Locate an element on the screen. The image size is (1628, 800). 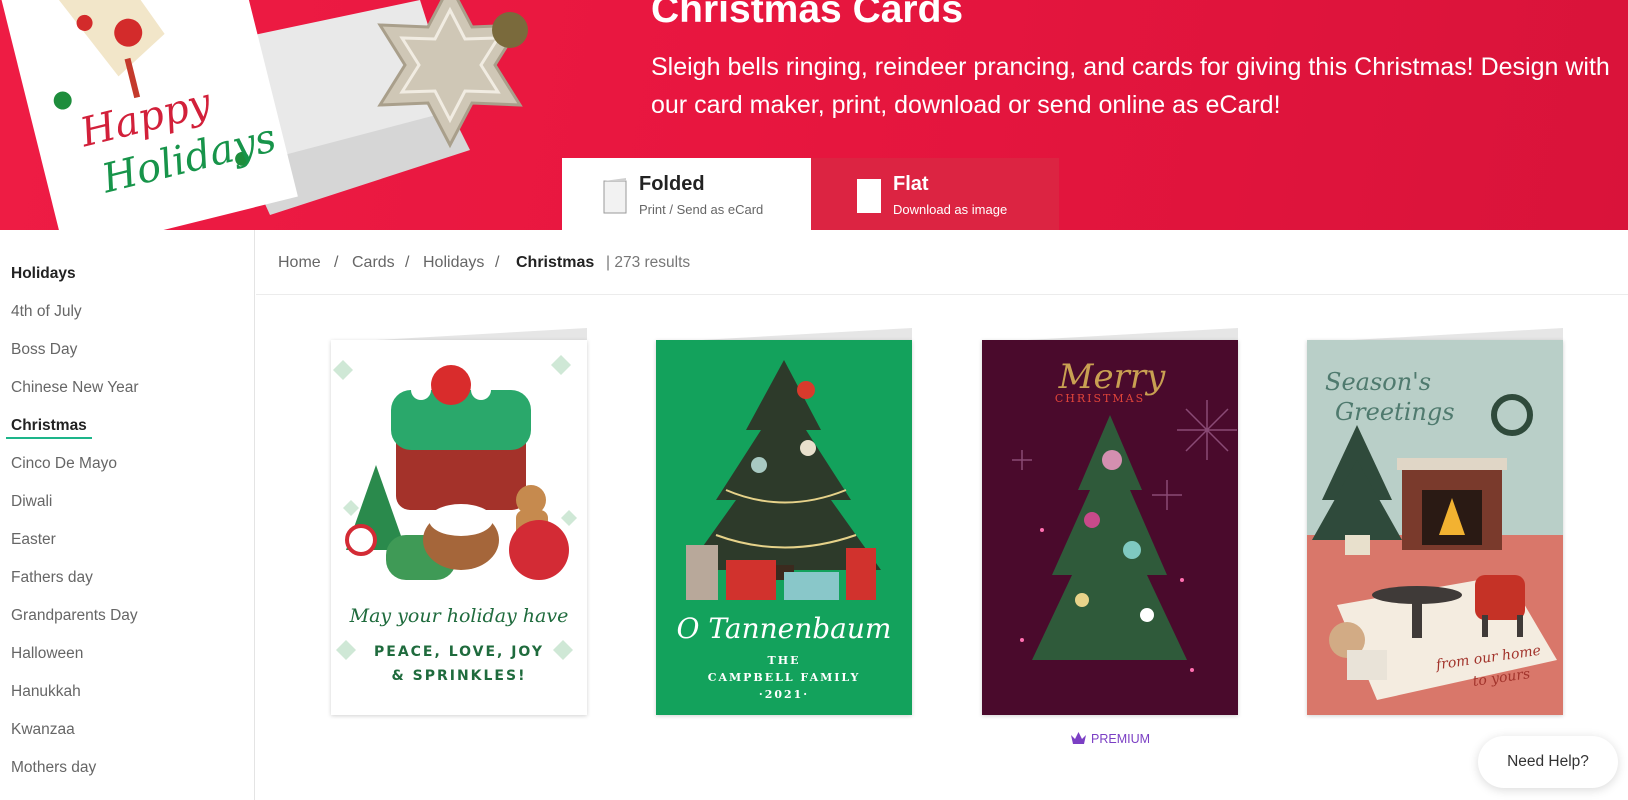
premium-label: PREMIUM is located at coordinates (1121, 739).